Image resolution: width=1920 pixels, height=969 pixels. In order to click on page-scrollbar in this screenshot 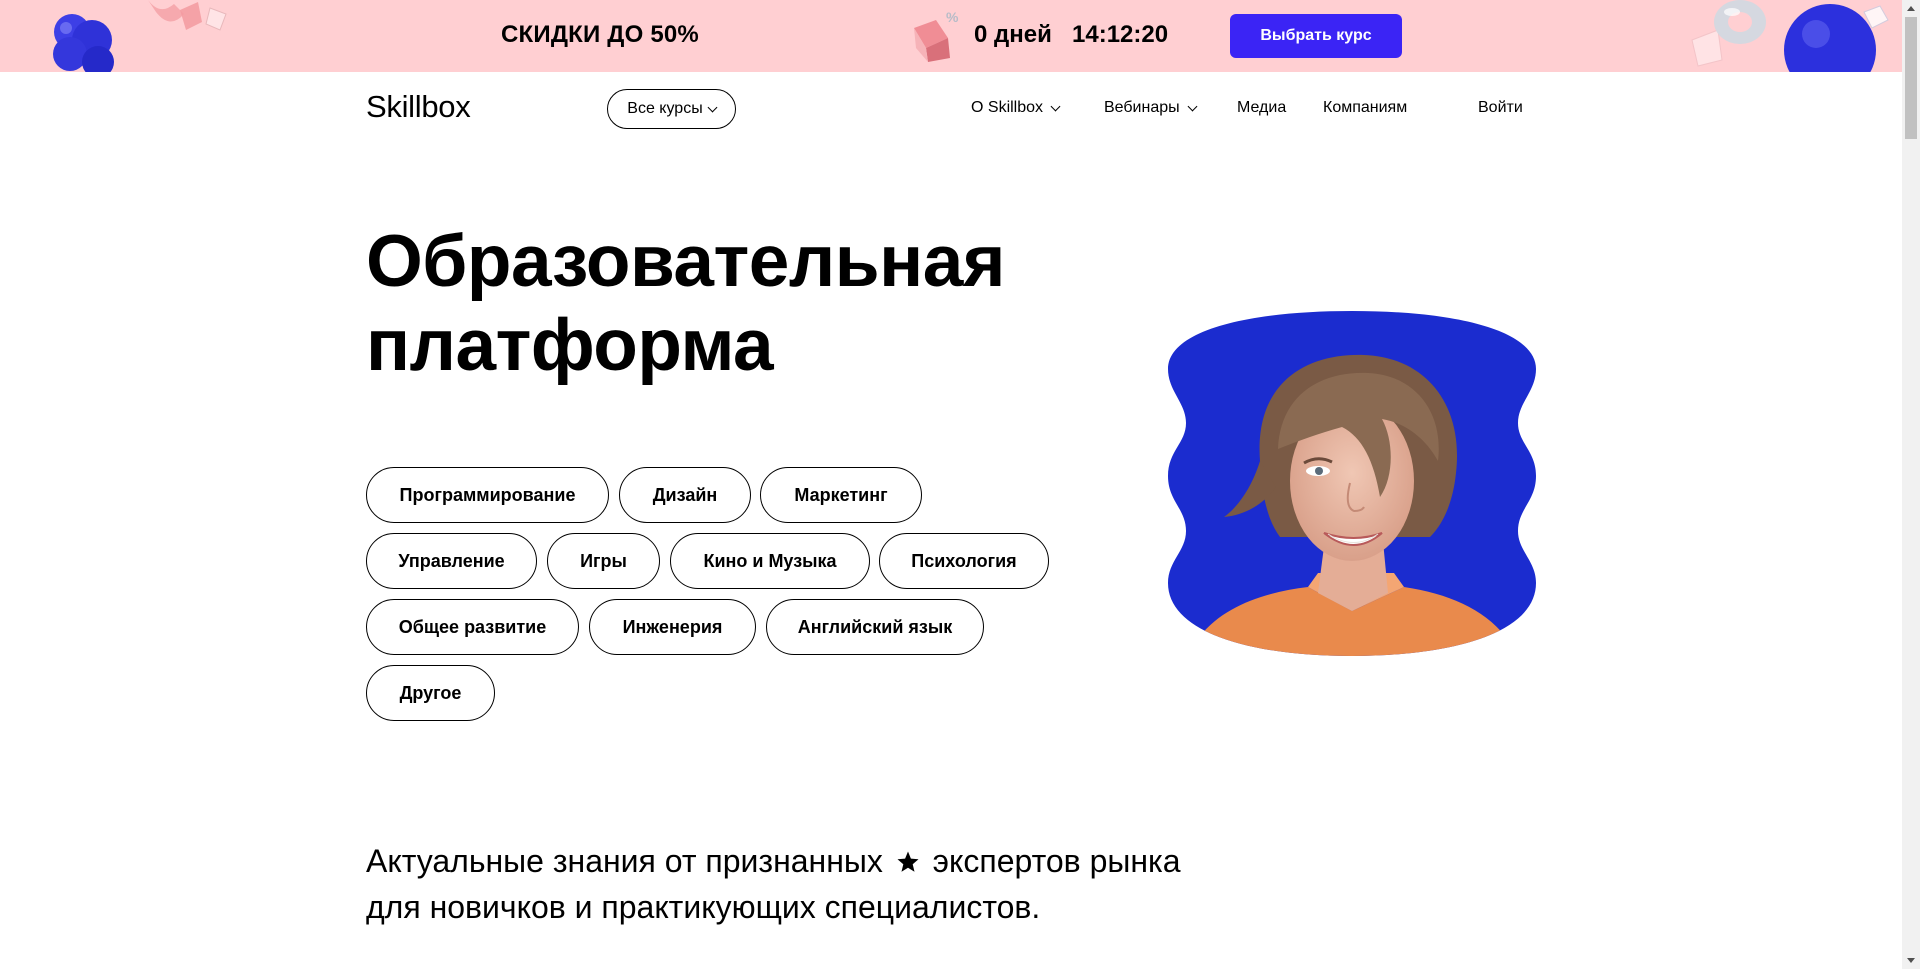, I will do `click(1911, 484)`.